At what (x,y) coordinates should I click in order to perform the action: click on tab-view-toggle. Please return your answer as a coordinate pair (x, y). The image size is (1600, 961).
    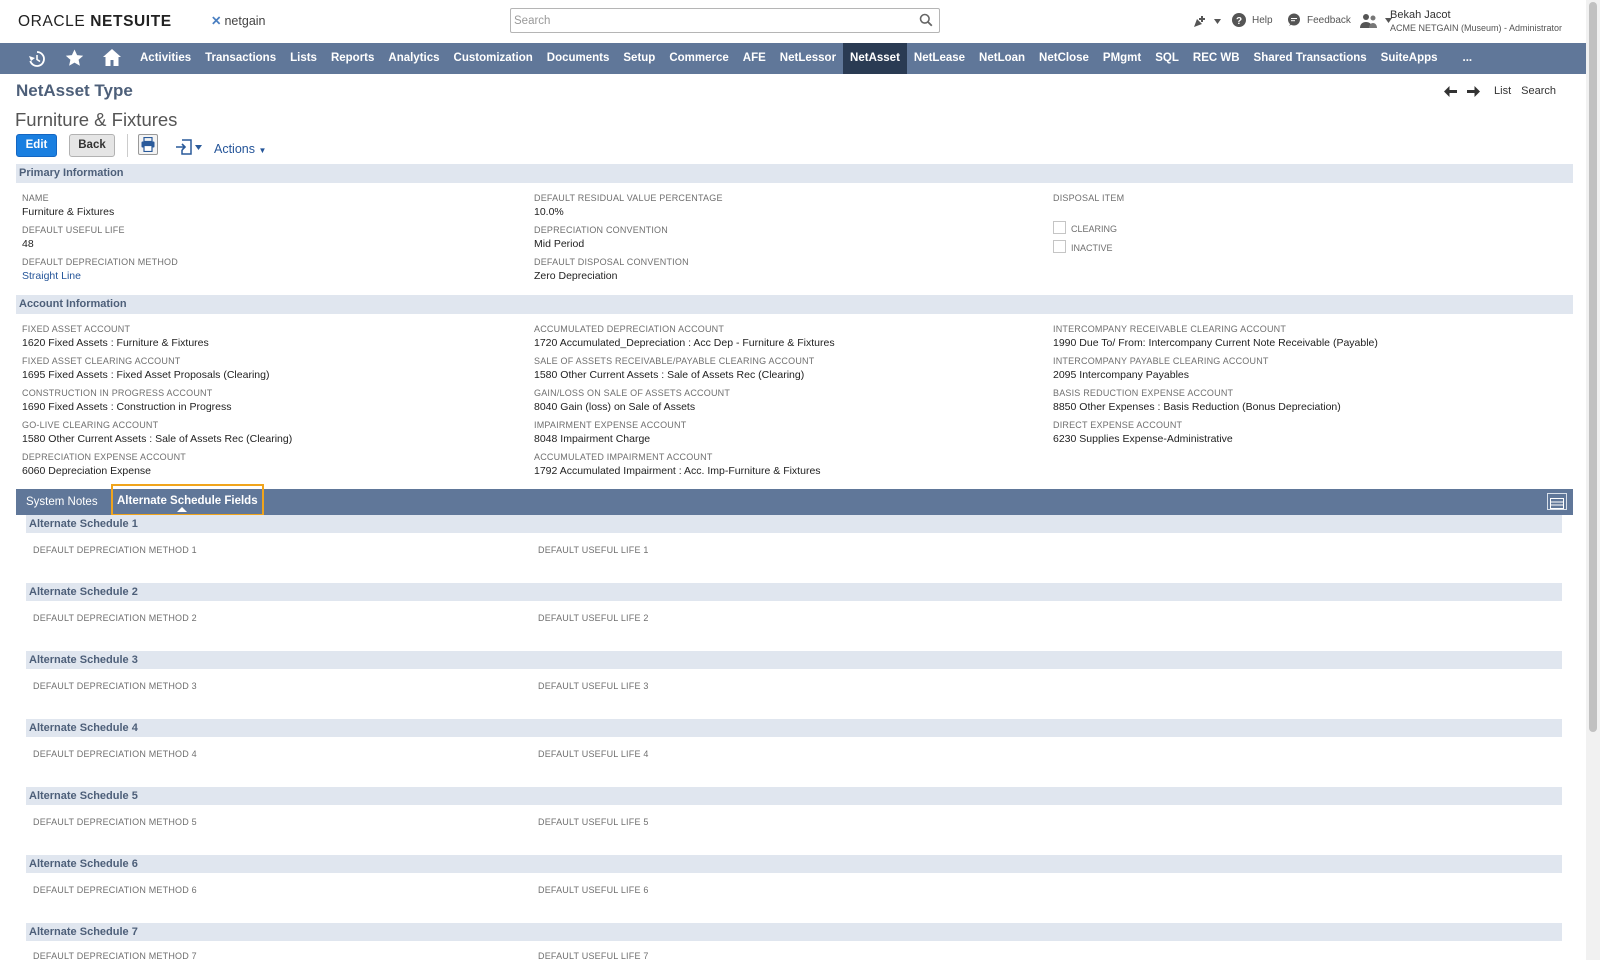
    Looking at the image, I should click on (1557, 501).